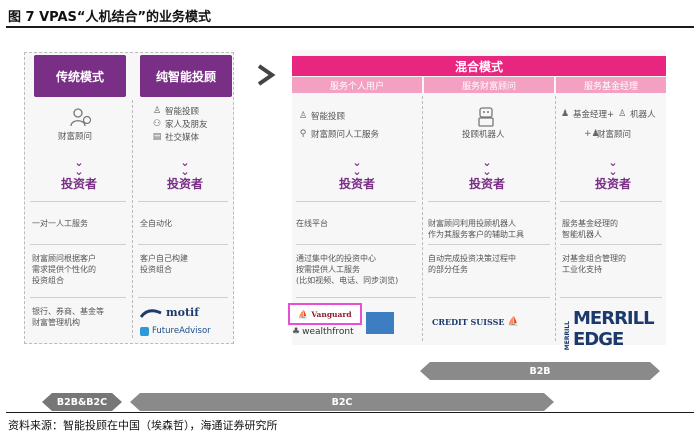 This screenshot has width=700, height=437. Describe the element at coordinates (266, 77) in the screenshot. I see `chevron-right-icon` at that location.